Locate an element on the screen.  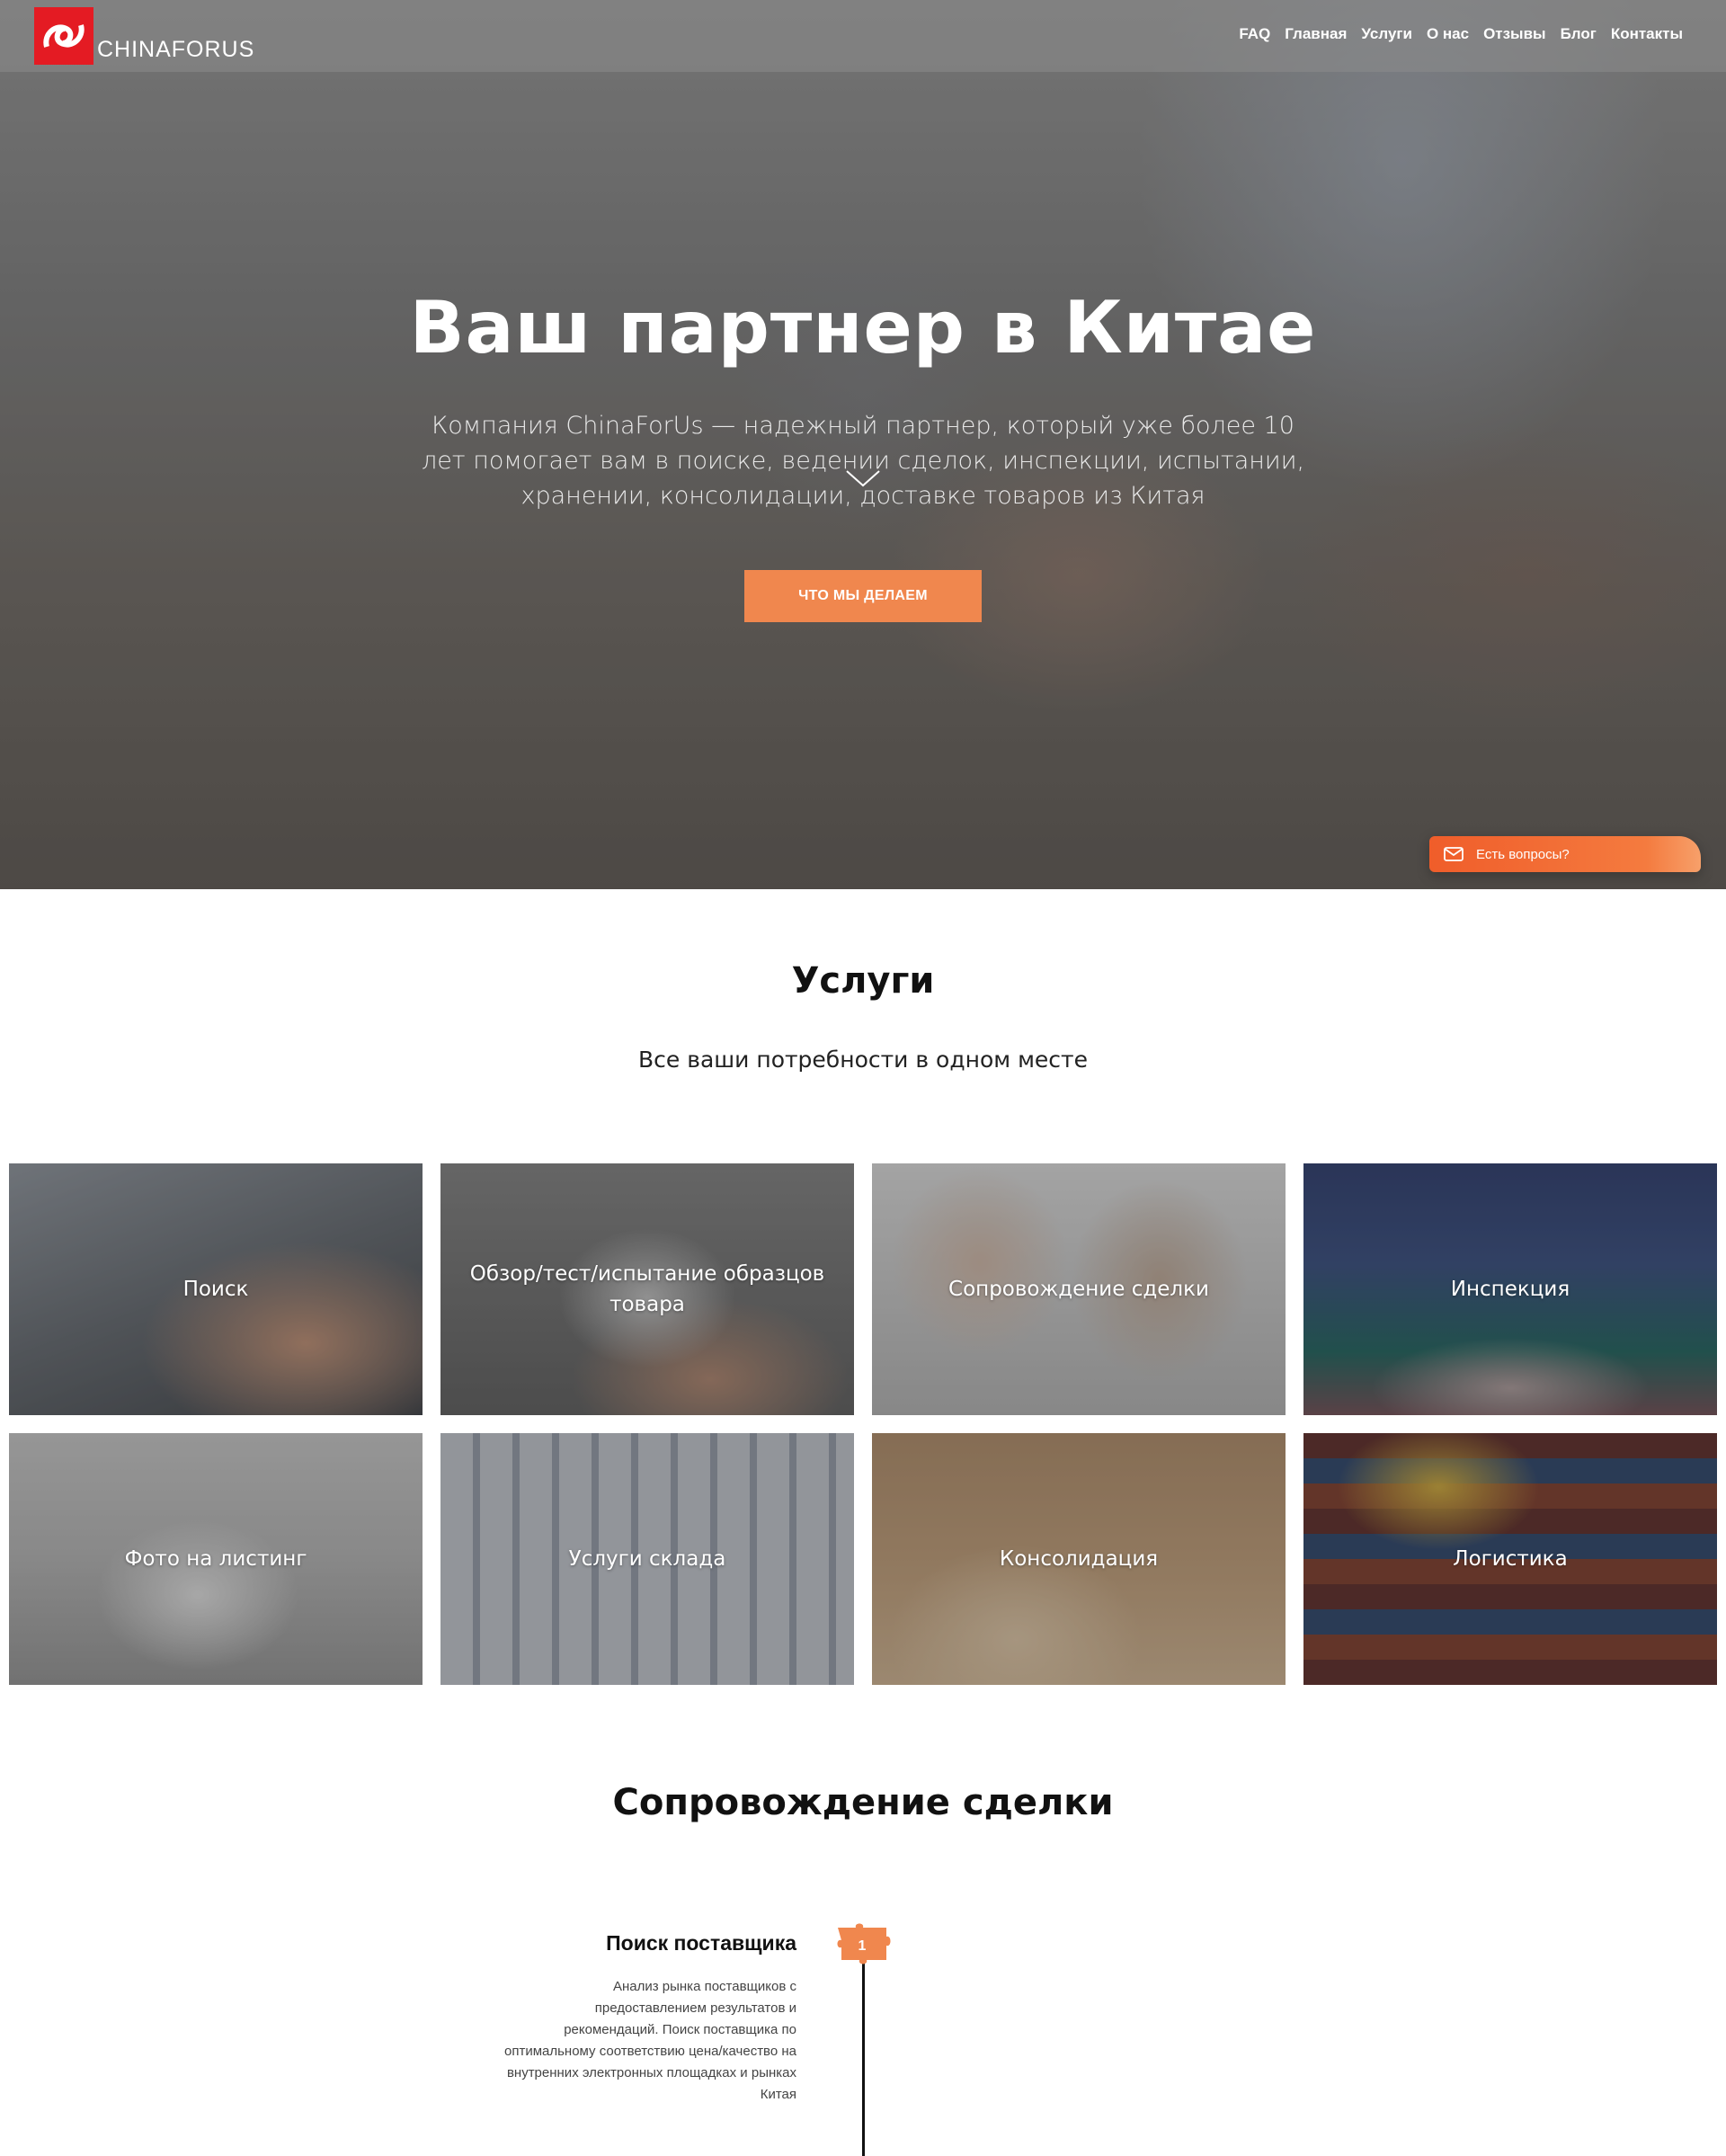
what-we-do-button: ЧТО МЫ ДЕЛАЕМ is located at coordinates (863, 596).